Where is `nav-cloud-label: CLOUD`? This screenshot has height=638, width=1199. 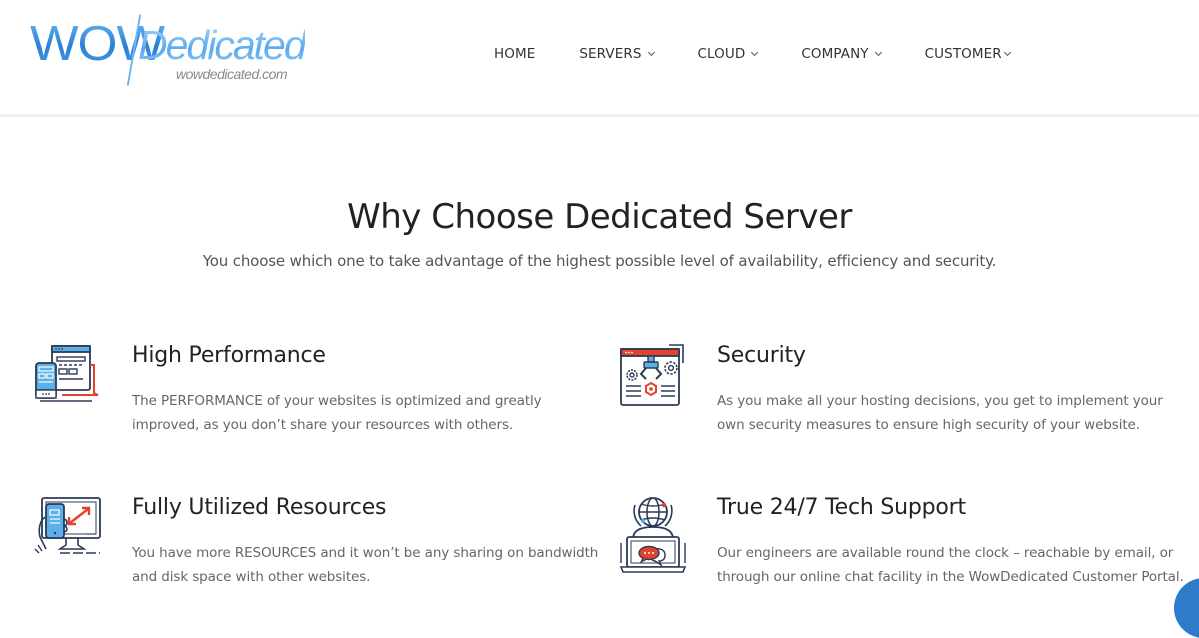 nav-cloud-label: CLOUD is located at coordinates (721, 54).